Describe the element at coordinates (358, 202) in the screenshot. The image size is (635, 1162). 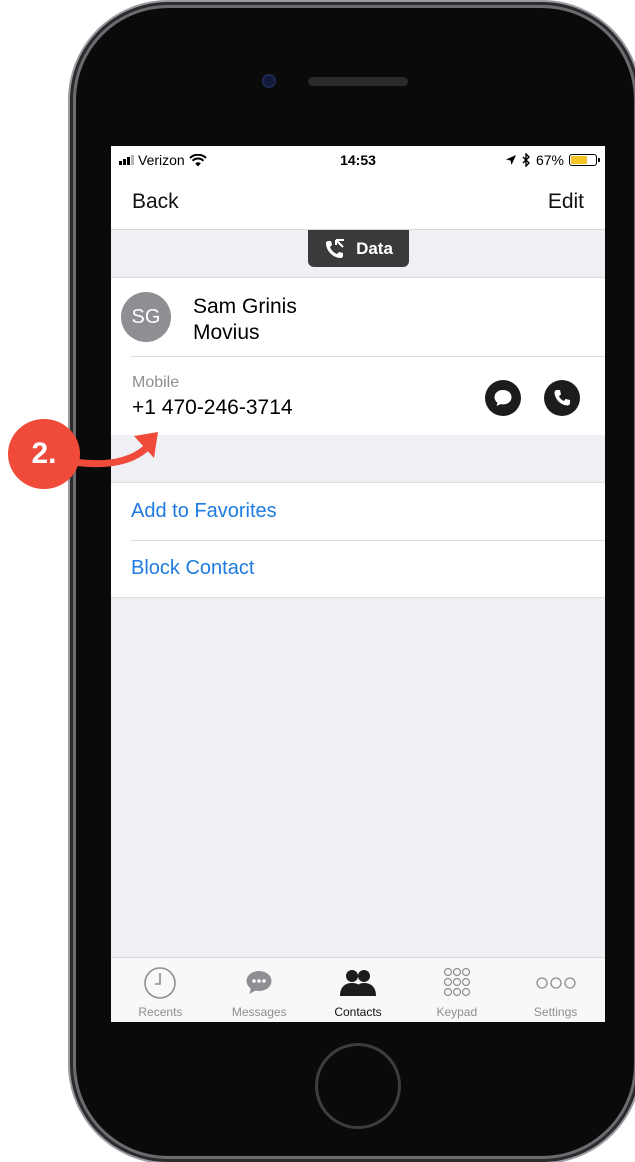
I see `navigation-bar: Back Edit` at that location.